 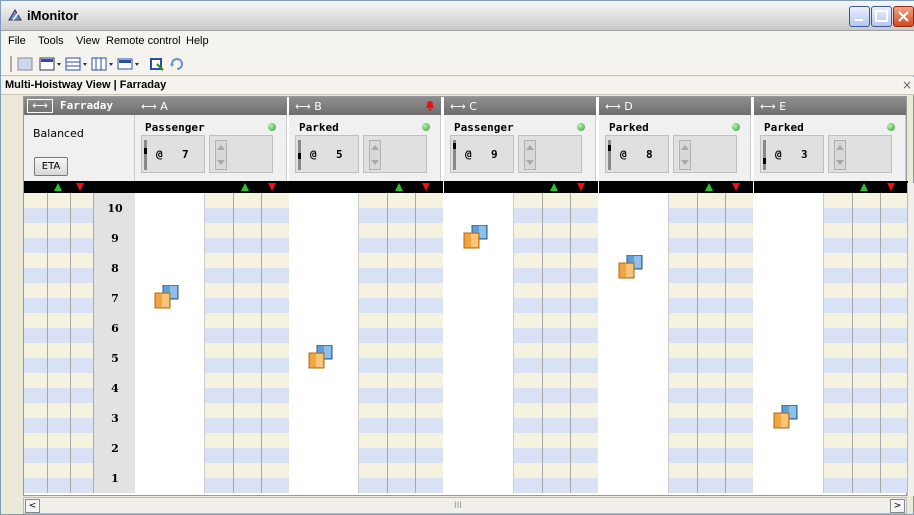 What do you see at coordinates (86, 105) in the screenshot?
I see `group-name: Farraday` at bounding box center [86, 105].